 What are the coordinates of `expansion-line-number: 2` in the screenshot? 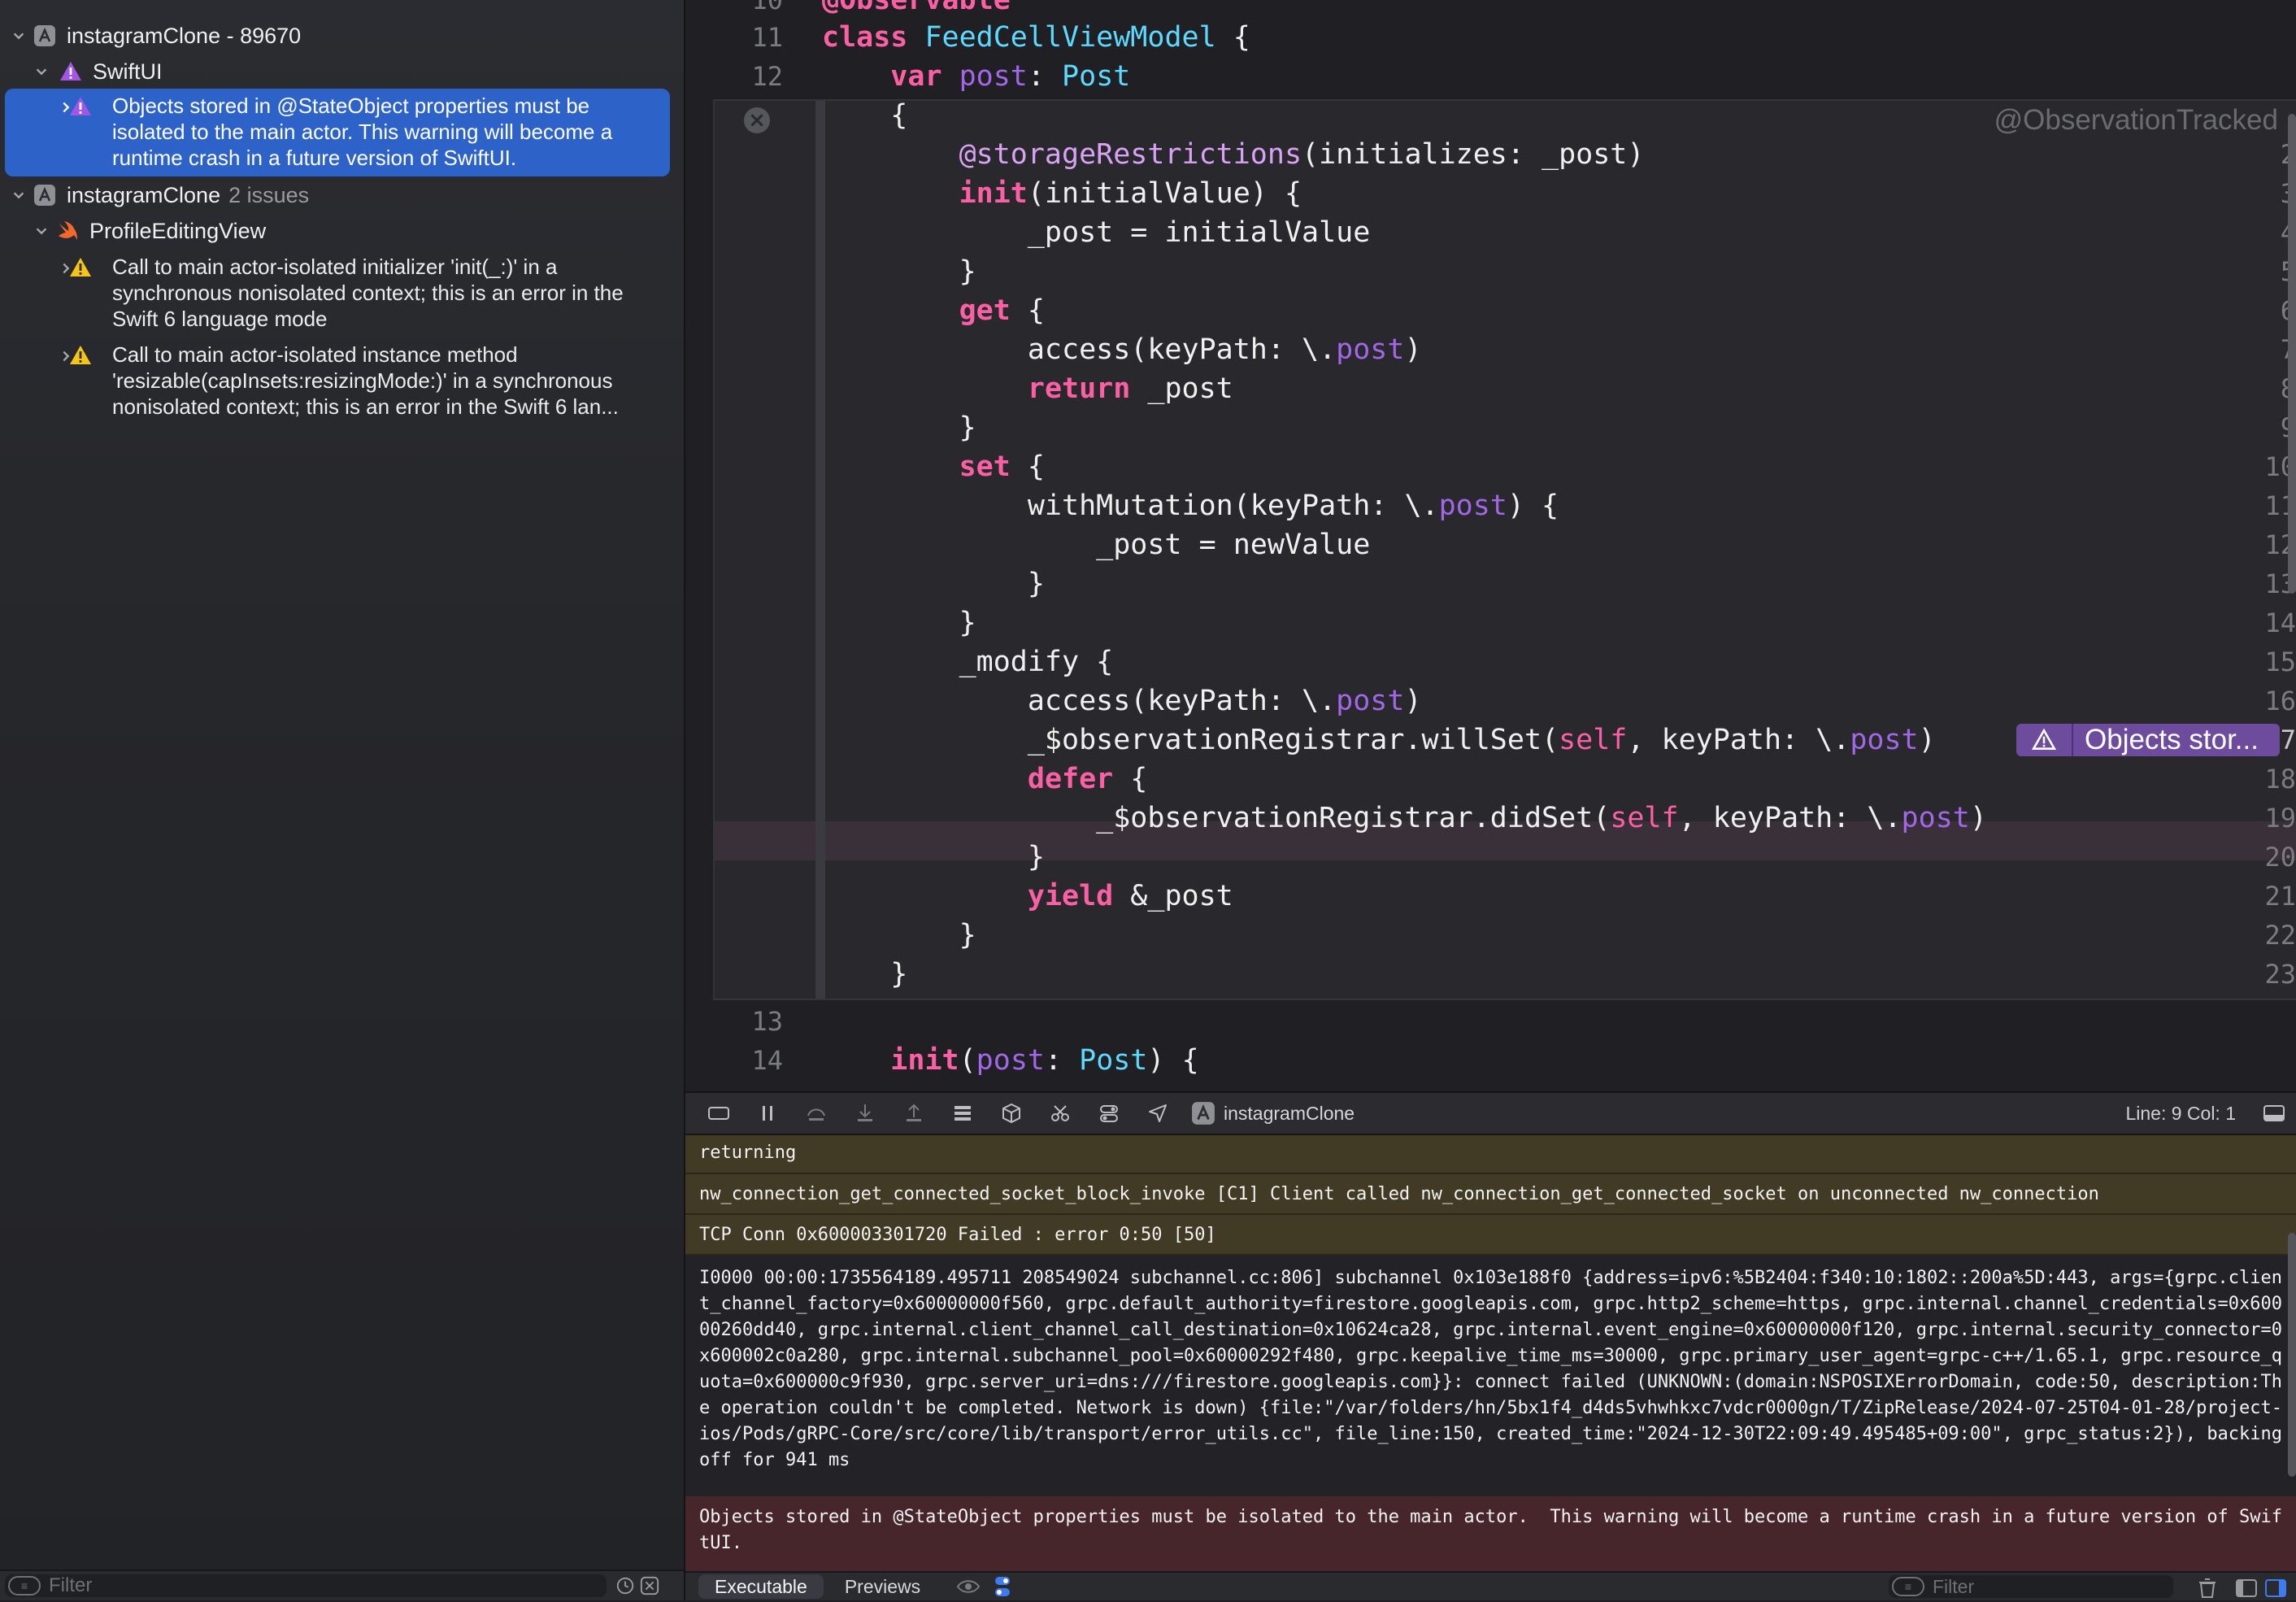 It's located at (2247, 154).